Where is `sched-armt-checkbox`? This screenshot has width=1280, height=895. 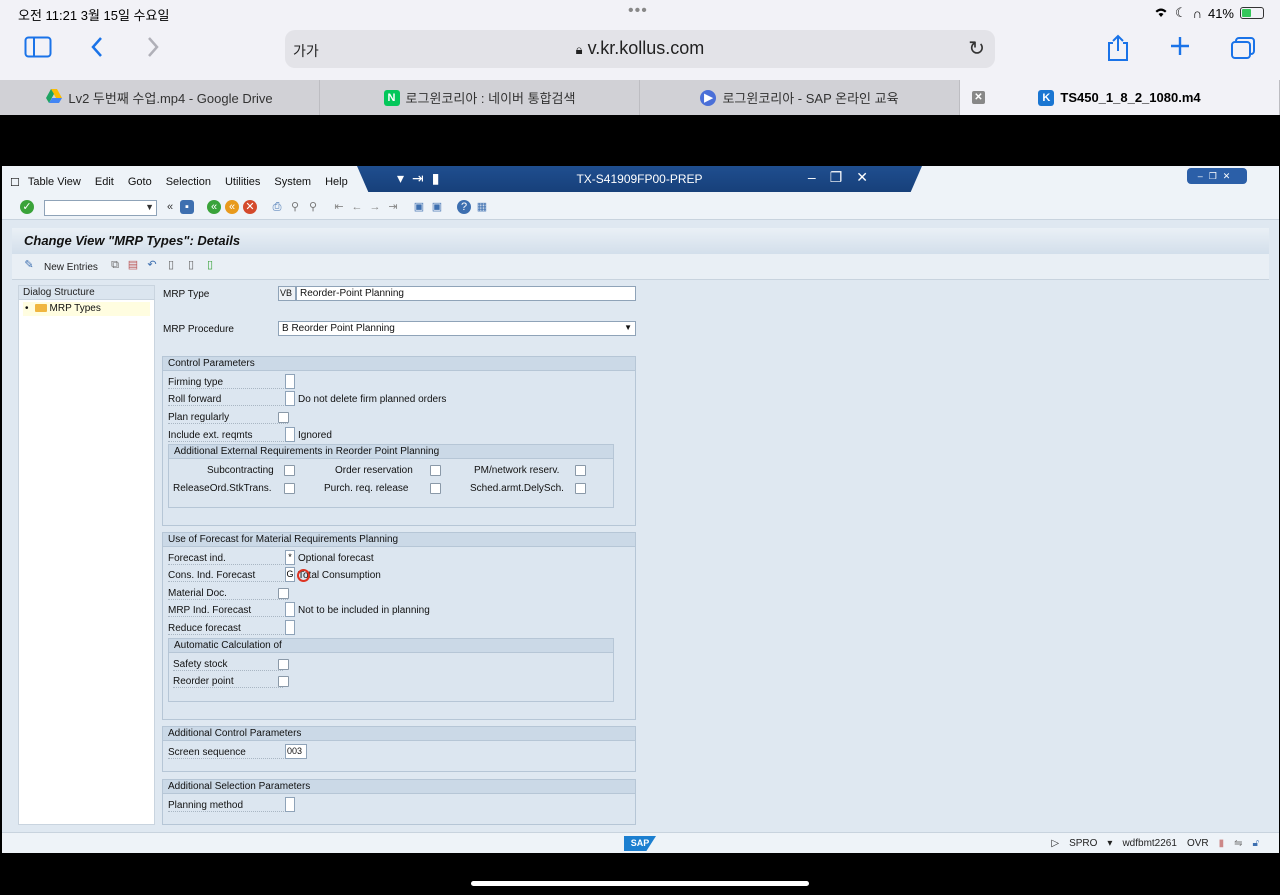 sched-armt-checkbox is located at coordinates (580, 488).